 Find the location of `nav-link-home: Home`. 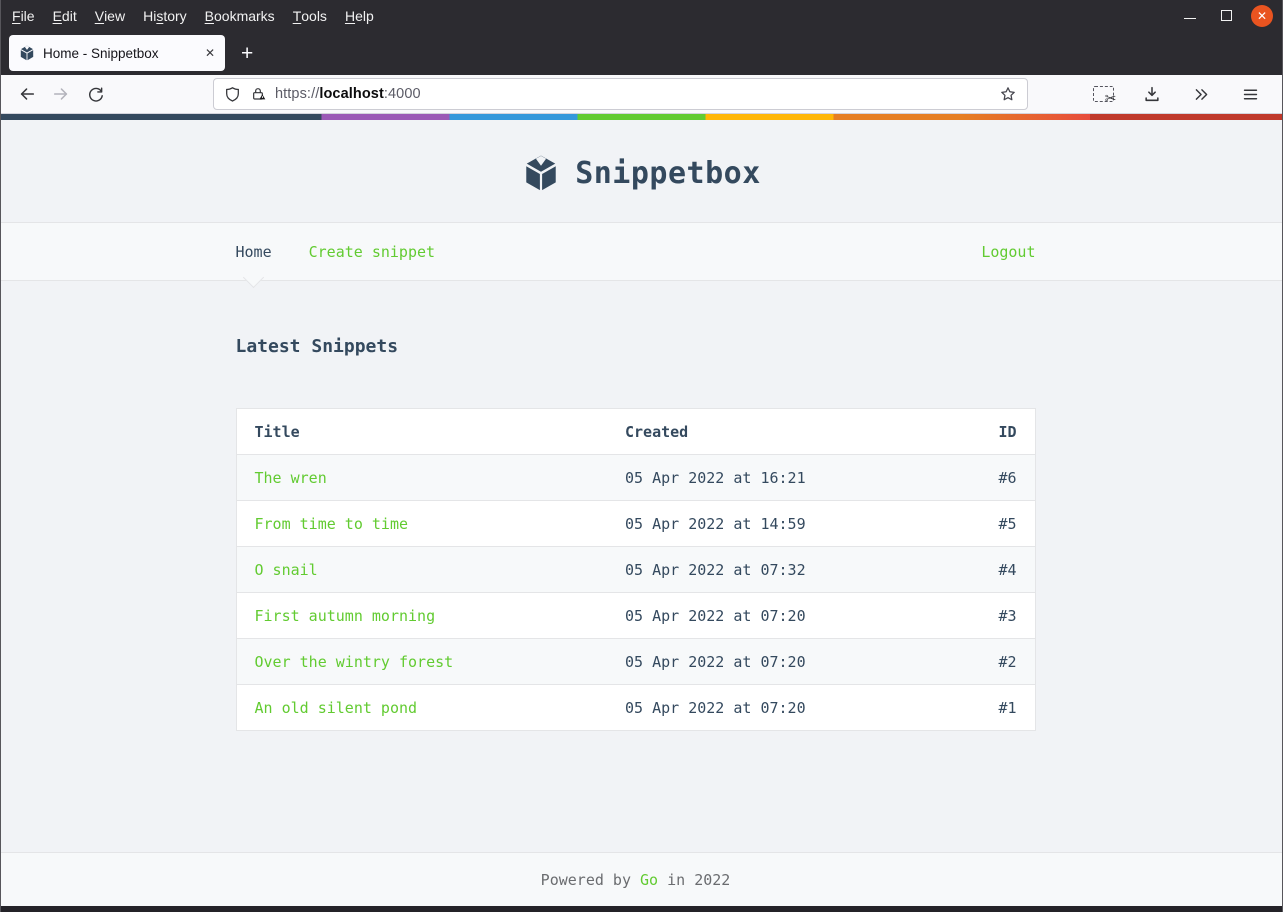

nav-link-home: Home is located at coordinates (254, 252).